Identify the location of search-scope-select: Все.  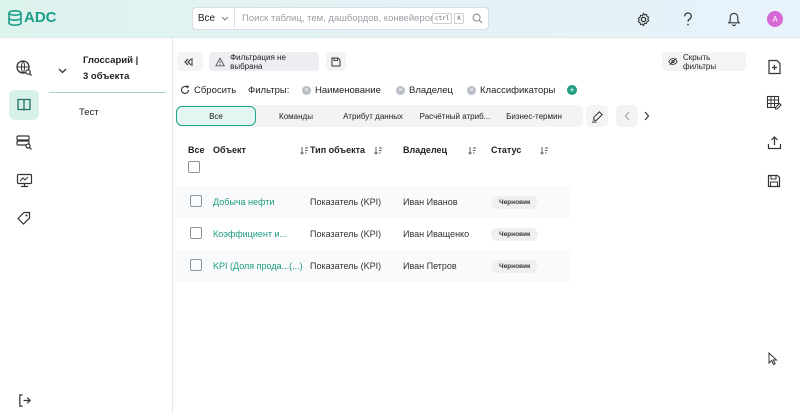
(214, 18).